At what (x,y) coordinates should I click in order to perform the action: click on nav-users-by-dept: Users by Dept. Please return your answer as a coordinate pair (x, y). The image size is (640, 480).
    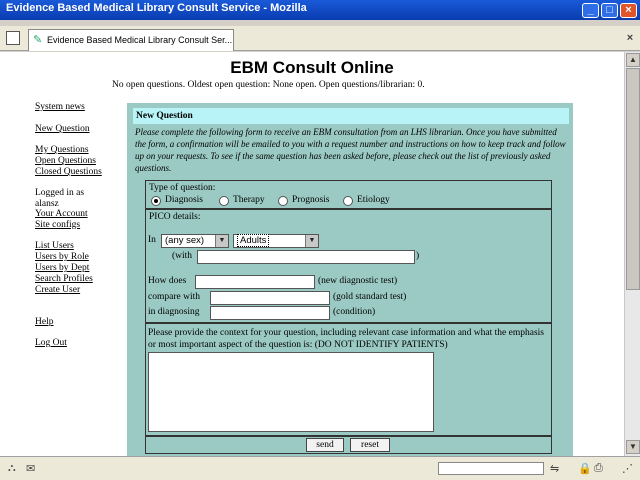
    Looking at the image, I should click on (62, 268).